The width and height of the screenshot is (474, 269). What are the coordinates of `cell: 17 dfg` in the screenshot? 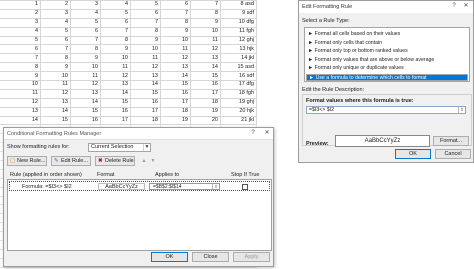 It's located at (238, 85).